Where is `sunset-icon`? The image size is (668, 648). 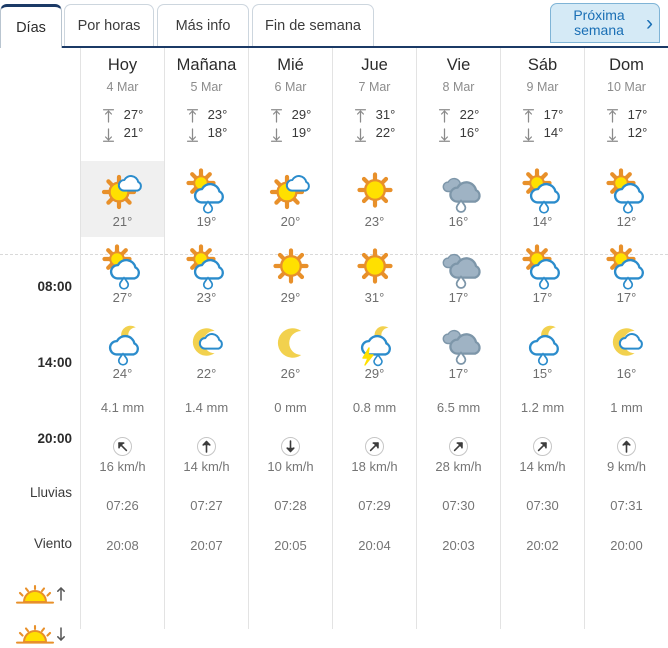 sunset-icon is located at coordinates (44, 636).